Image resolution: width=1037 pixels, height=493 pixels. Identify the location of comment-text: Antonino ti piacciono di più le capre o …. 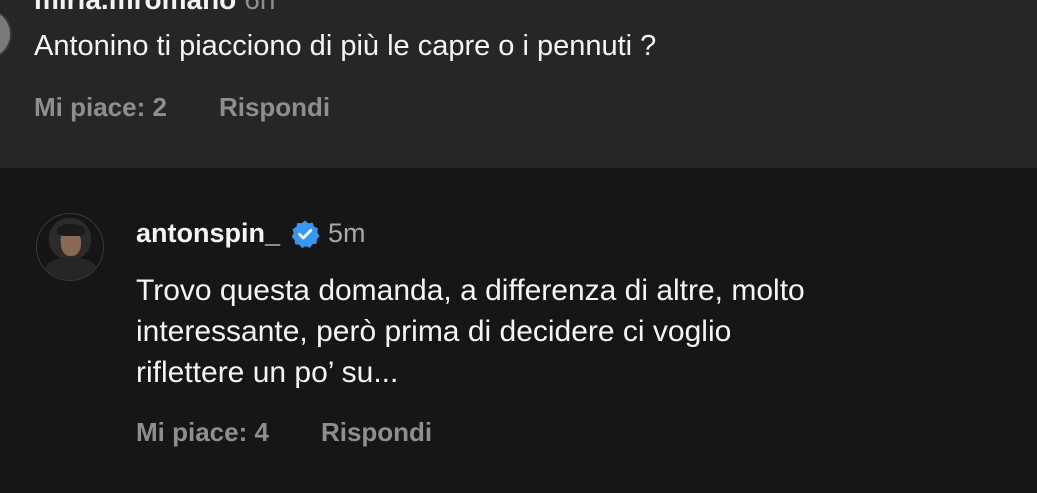
(345, 46).